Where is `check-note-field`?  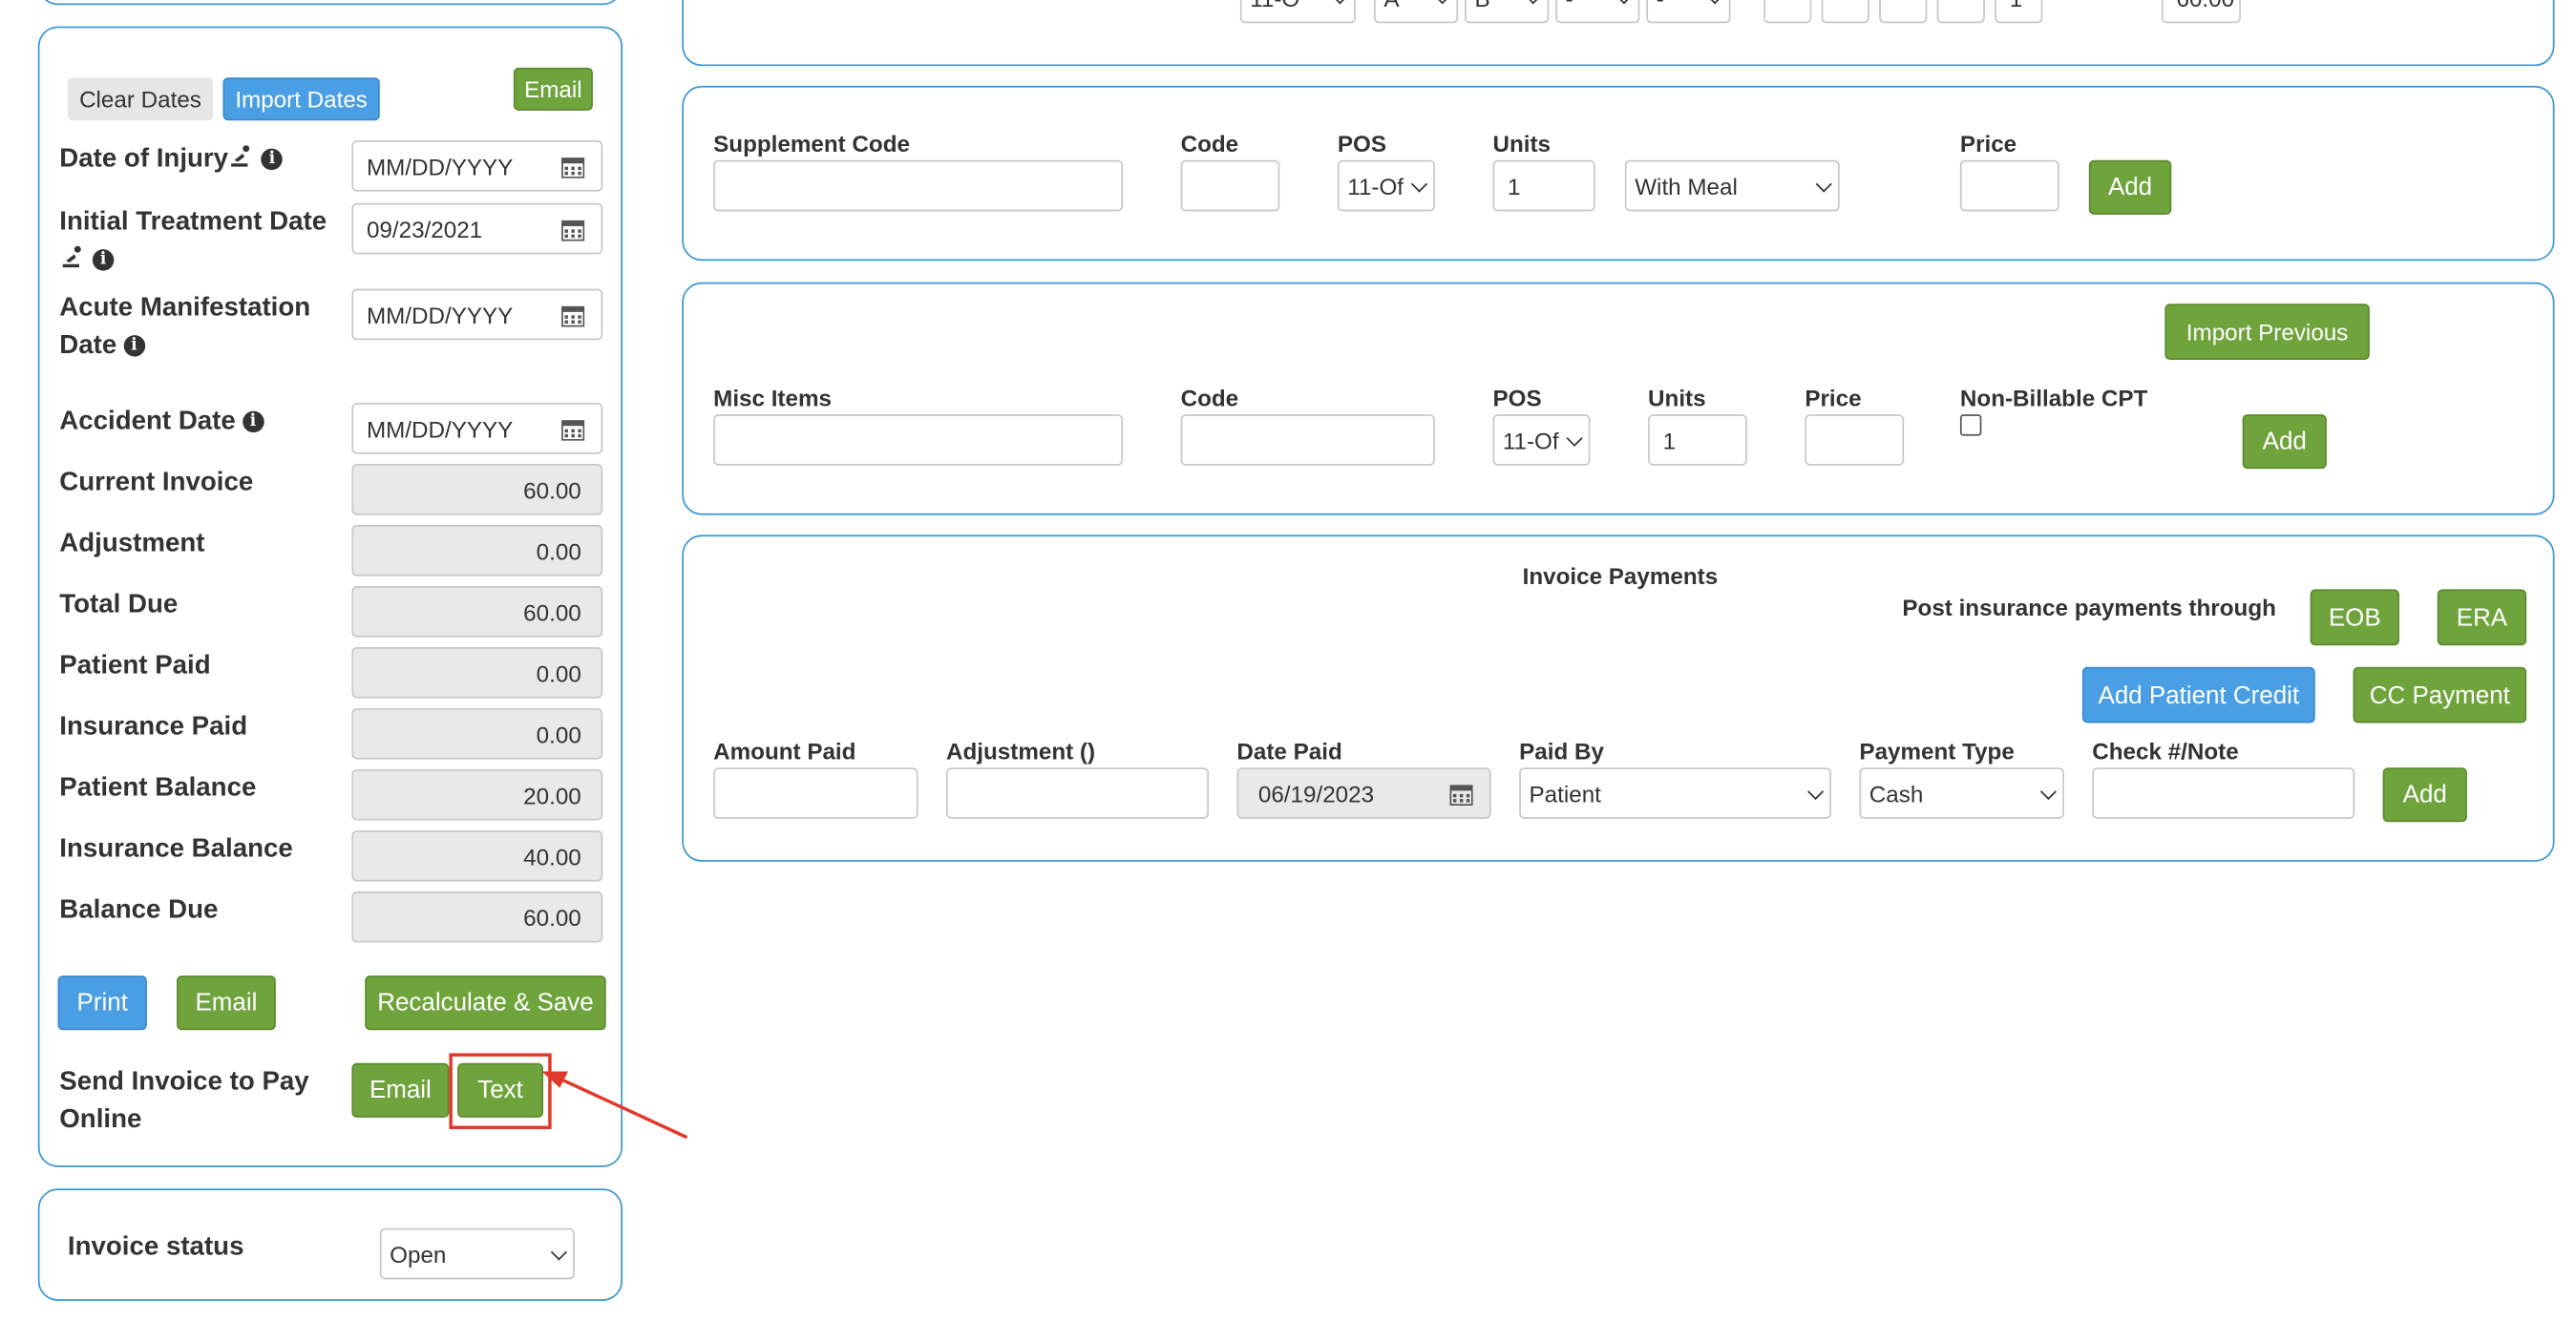
check-note-field is located at coordinates (2223, 793).